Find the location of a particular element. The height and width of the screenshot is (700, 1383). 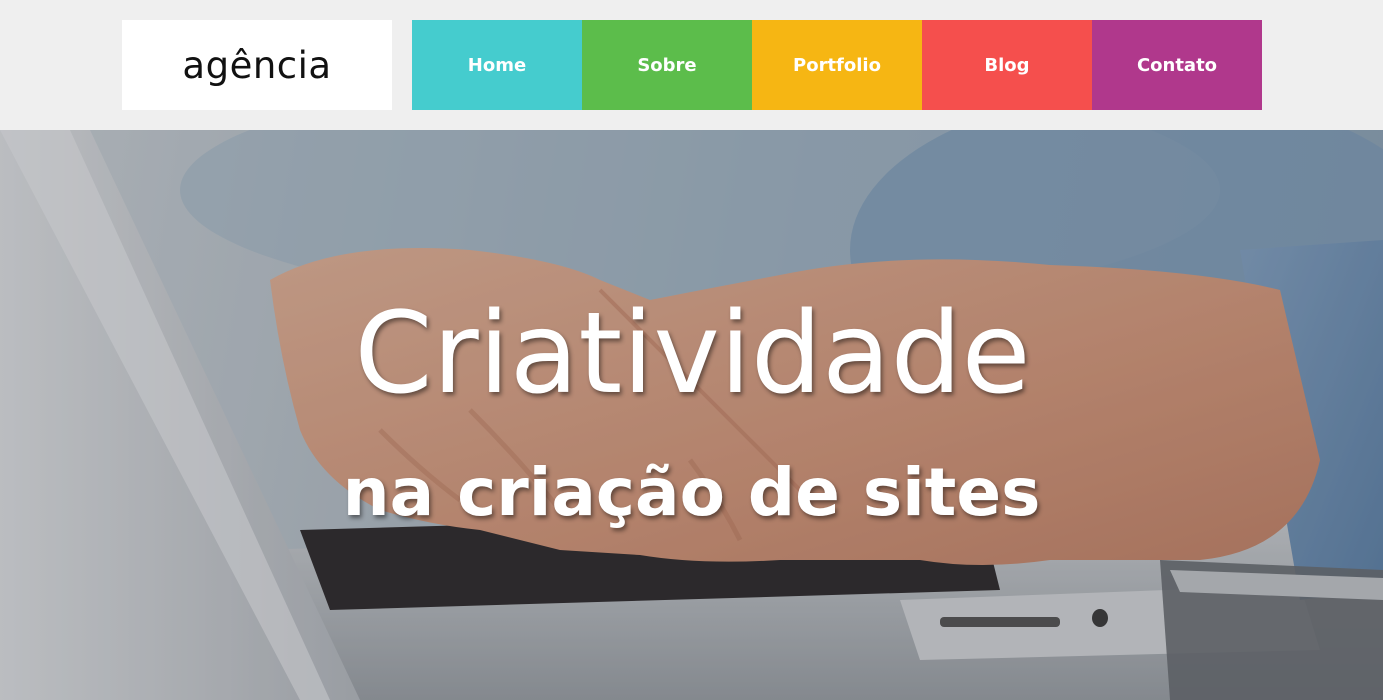

nav-sobre: Sobre is located at coordinates (667, 65).